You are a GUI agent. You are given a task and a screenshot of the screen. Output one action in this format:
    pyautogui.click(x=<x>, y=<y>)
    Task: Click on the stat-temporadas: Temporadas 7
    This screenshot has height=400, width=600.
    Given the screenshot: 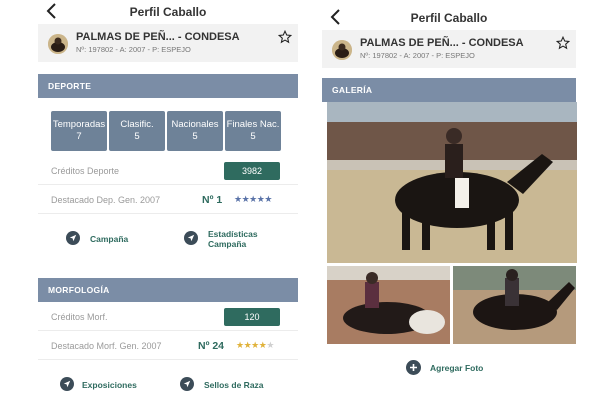 What is the action you would take?
    pyautogui.click(x=79, y=131)
    